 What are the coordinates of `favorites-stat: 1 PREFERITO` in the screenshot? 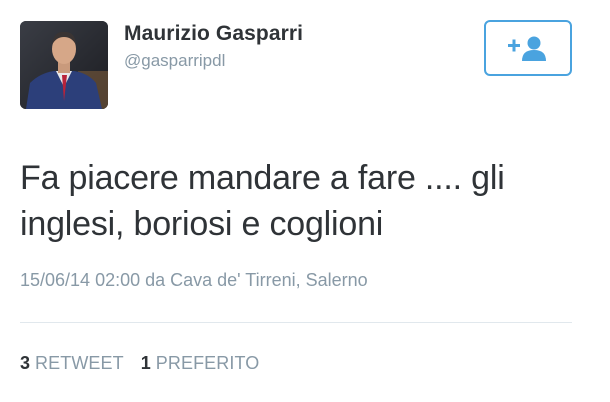 It's located at (200, 363).